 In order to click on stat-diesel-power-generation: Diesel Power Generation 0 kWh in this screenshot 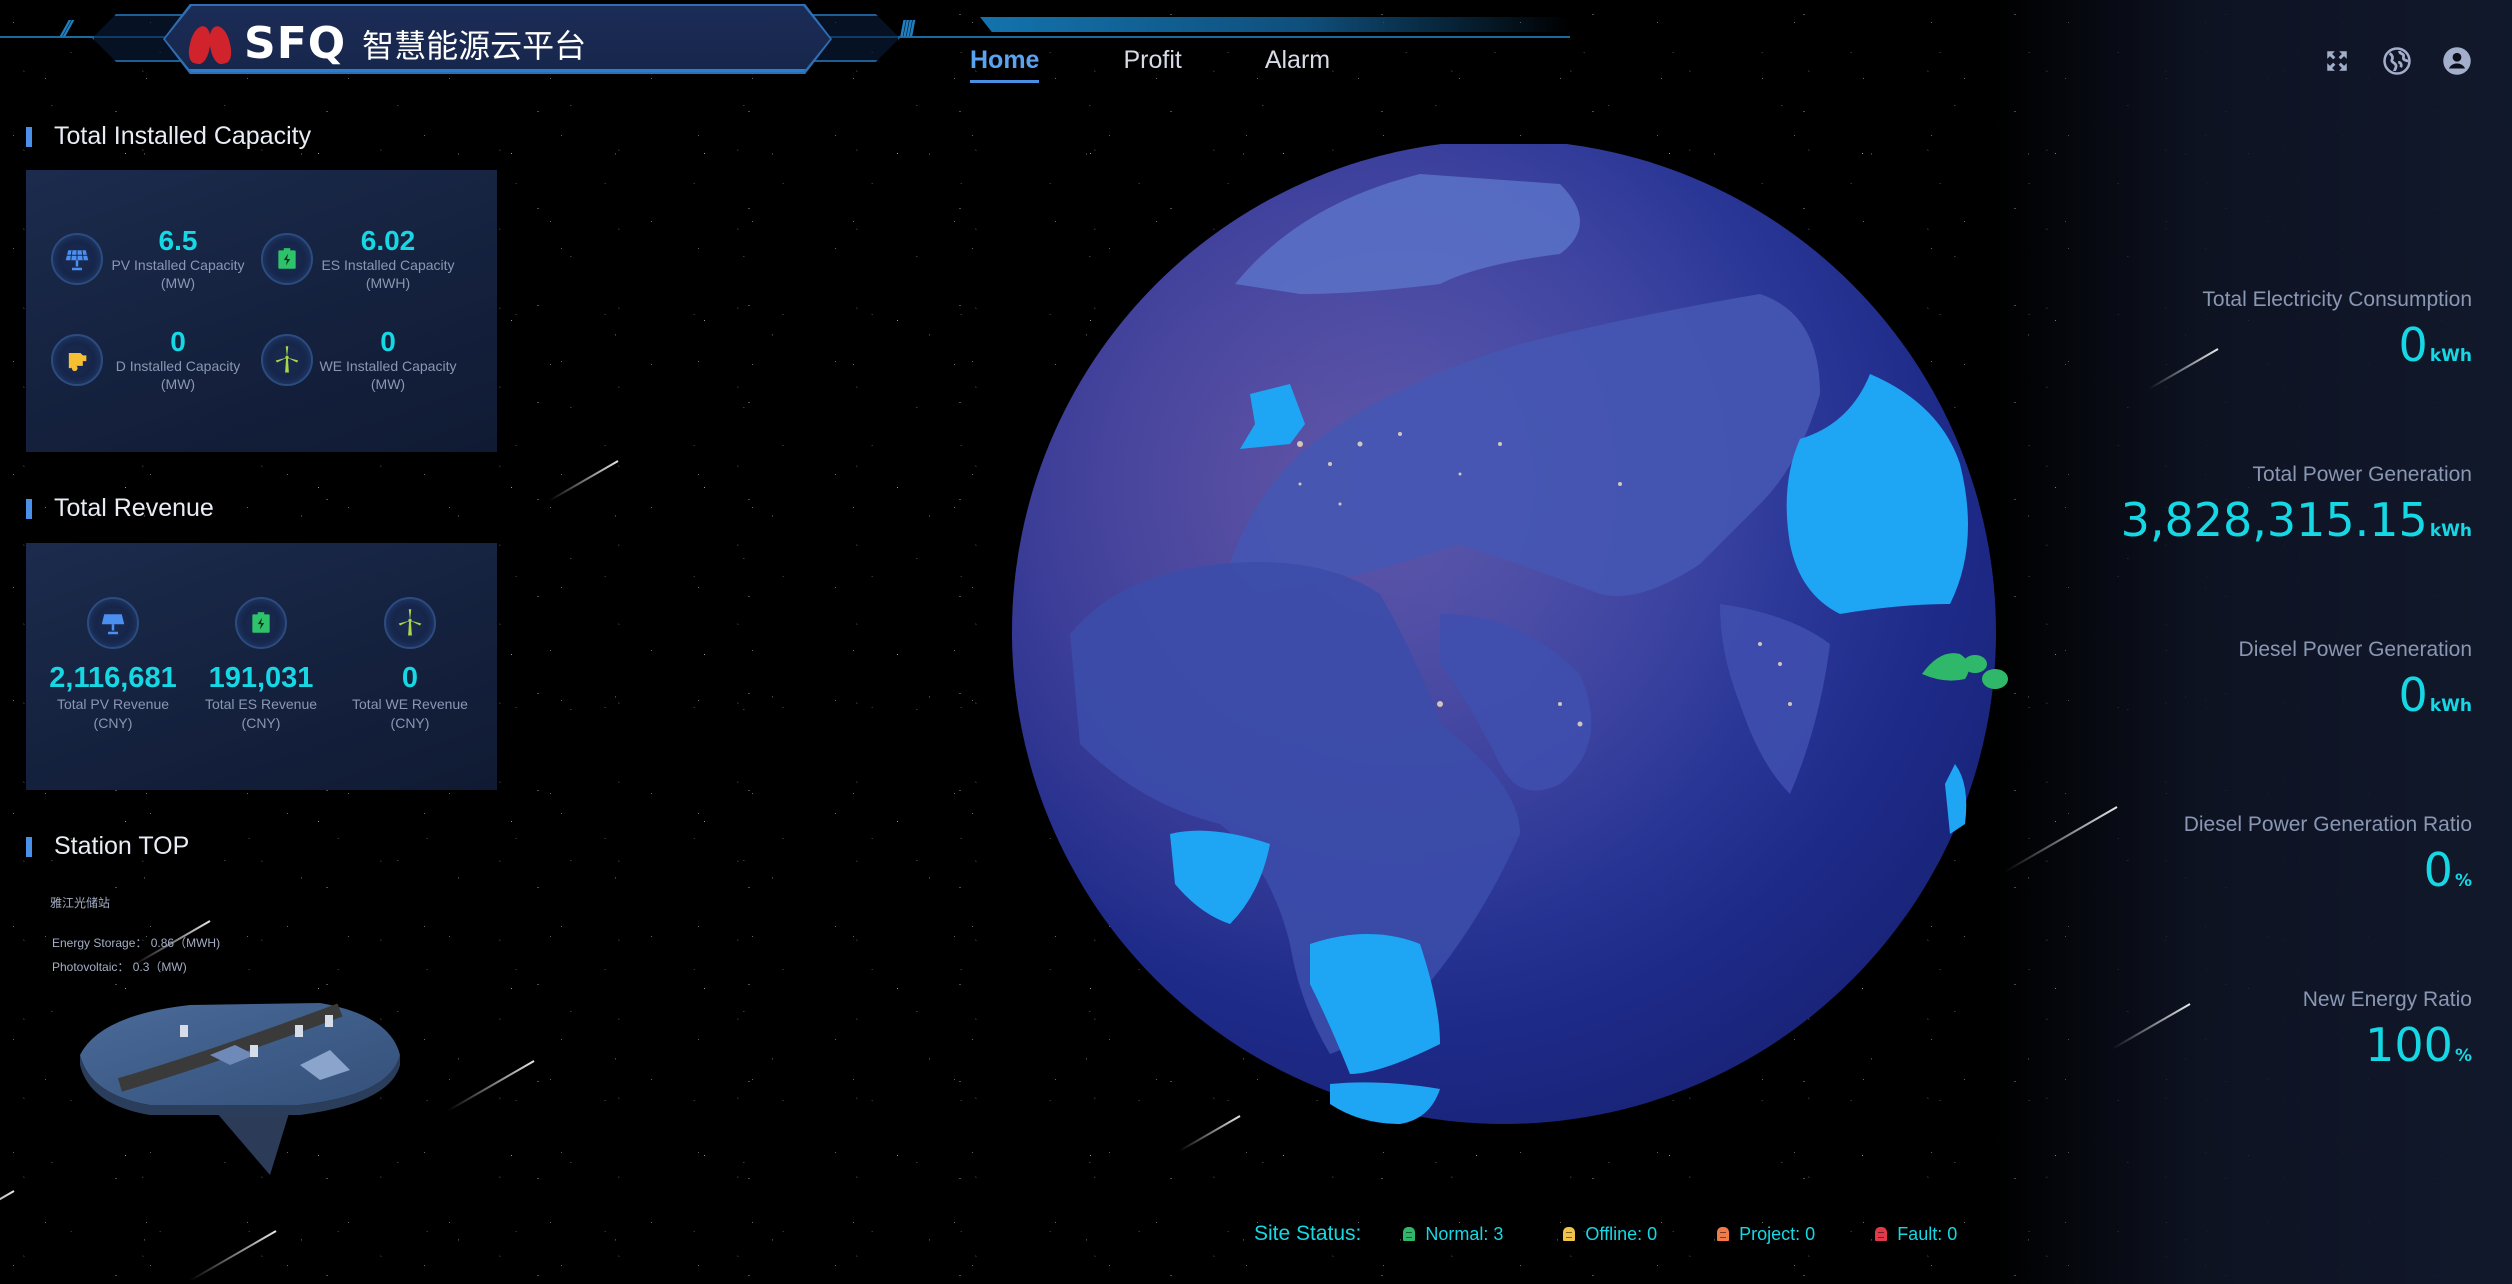, I will do `click(2355, 684)`.